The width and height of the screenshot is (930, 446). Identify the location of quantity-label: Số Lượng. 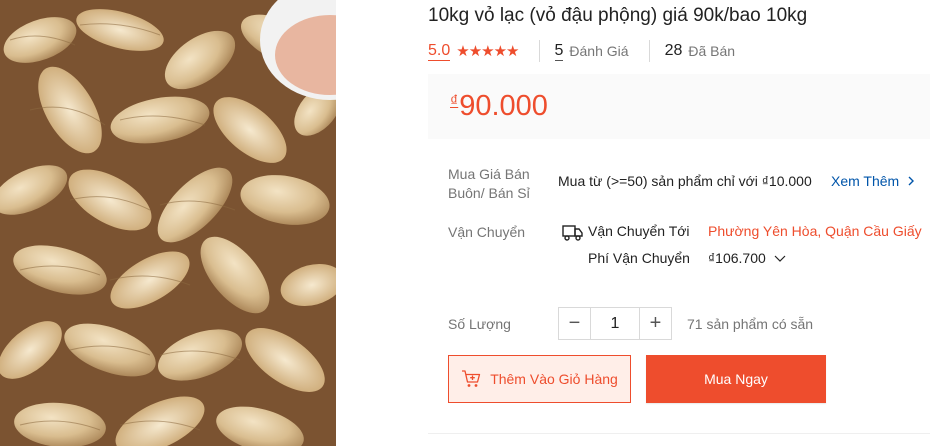
(479, 324).